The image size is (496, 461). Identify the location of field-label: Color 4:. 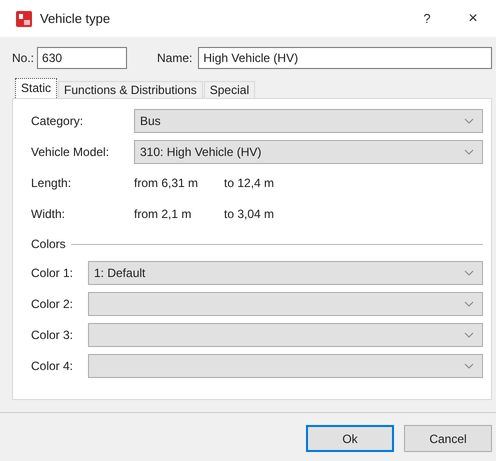
(52, 366).